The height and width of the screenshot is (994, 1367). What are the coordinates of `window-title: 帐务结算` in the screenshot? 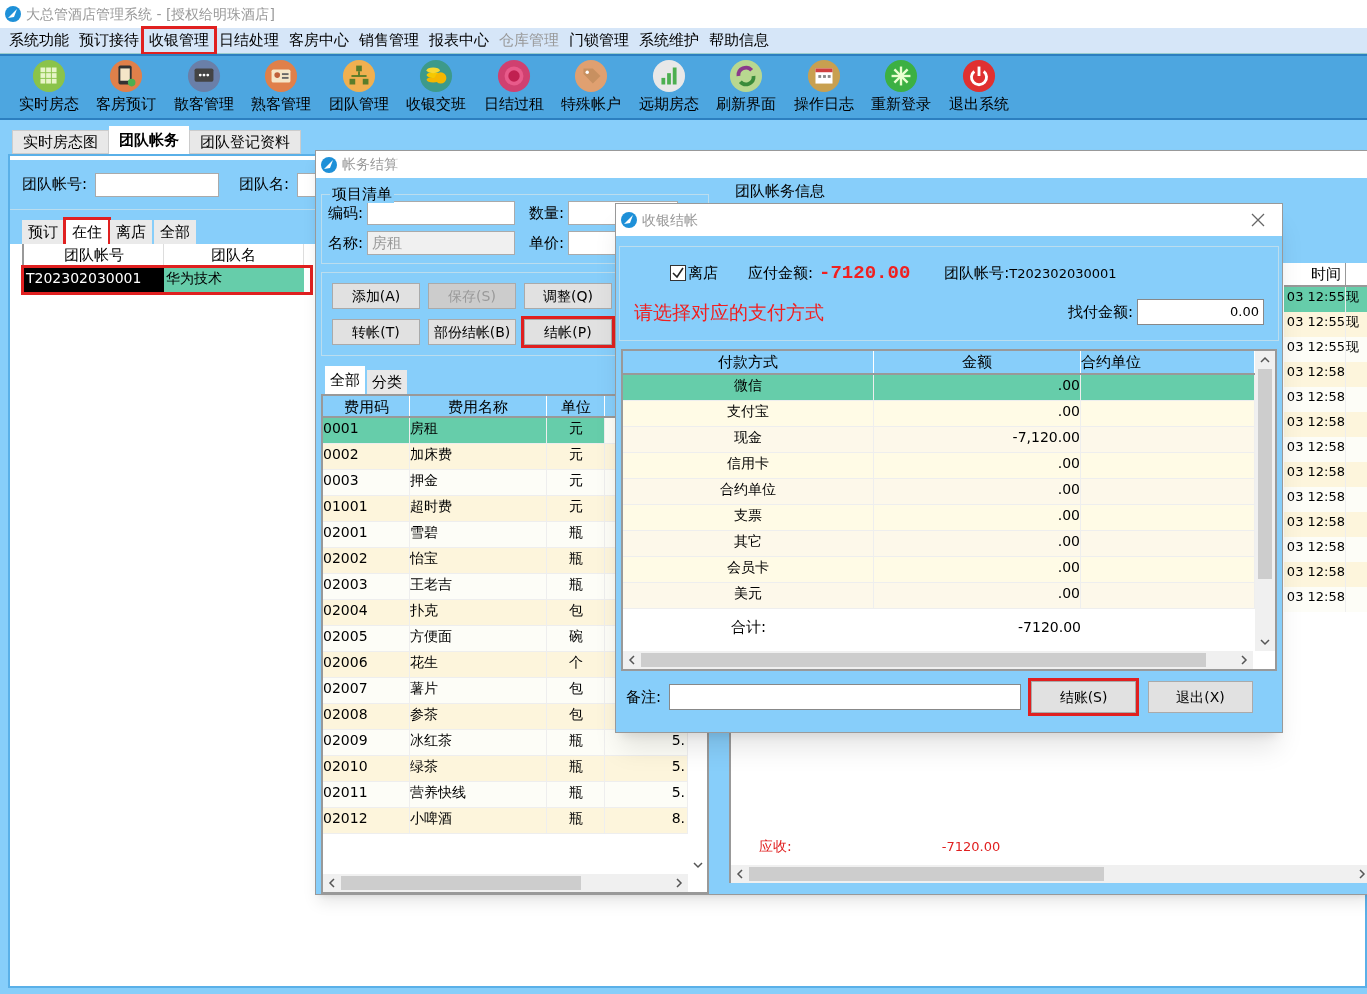 It's located at (370, 164).